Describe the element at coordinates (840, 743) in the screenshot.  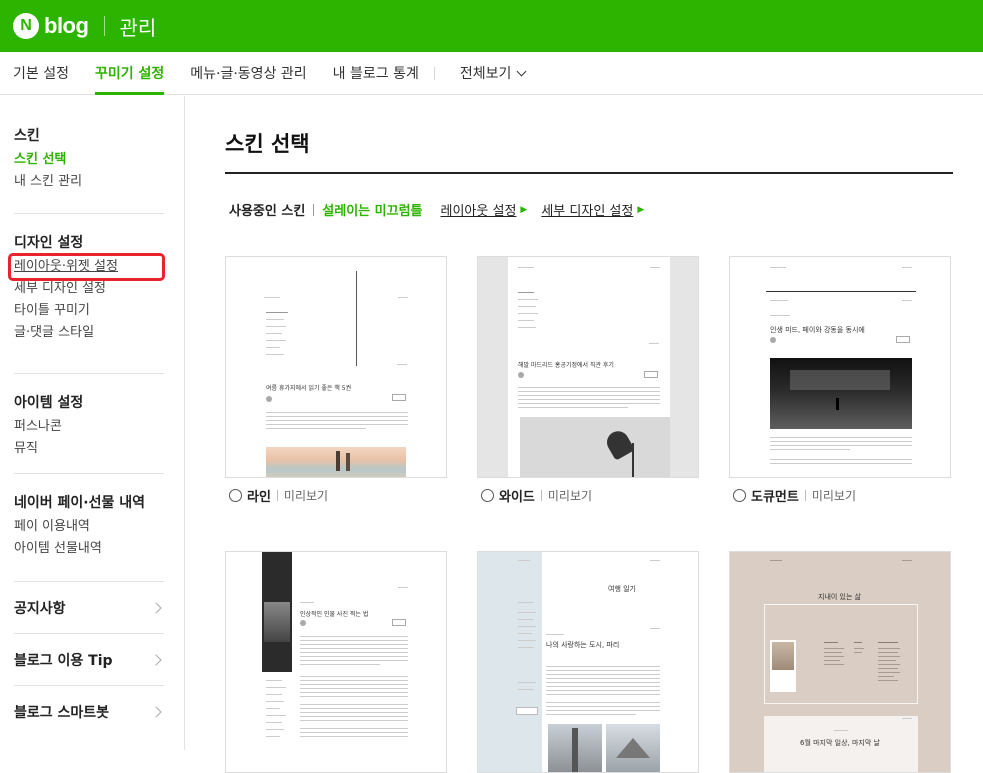
I see `thumb-headline: 6월 마지막 일상, 마지막 날` at that location.